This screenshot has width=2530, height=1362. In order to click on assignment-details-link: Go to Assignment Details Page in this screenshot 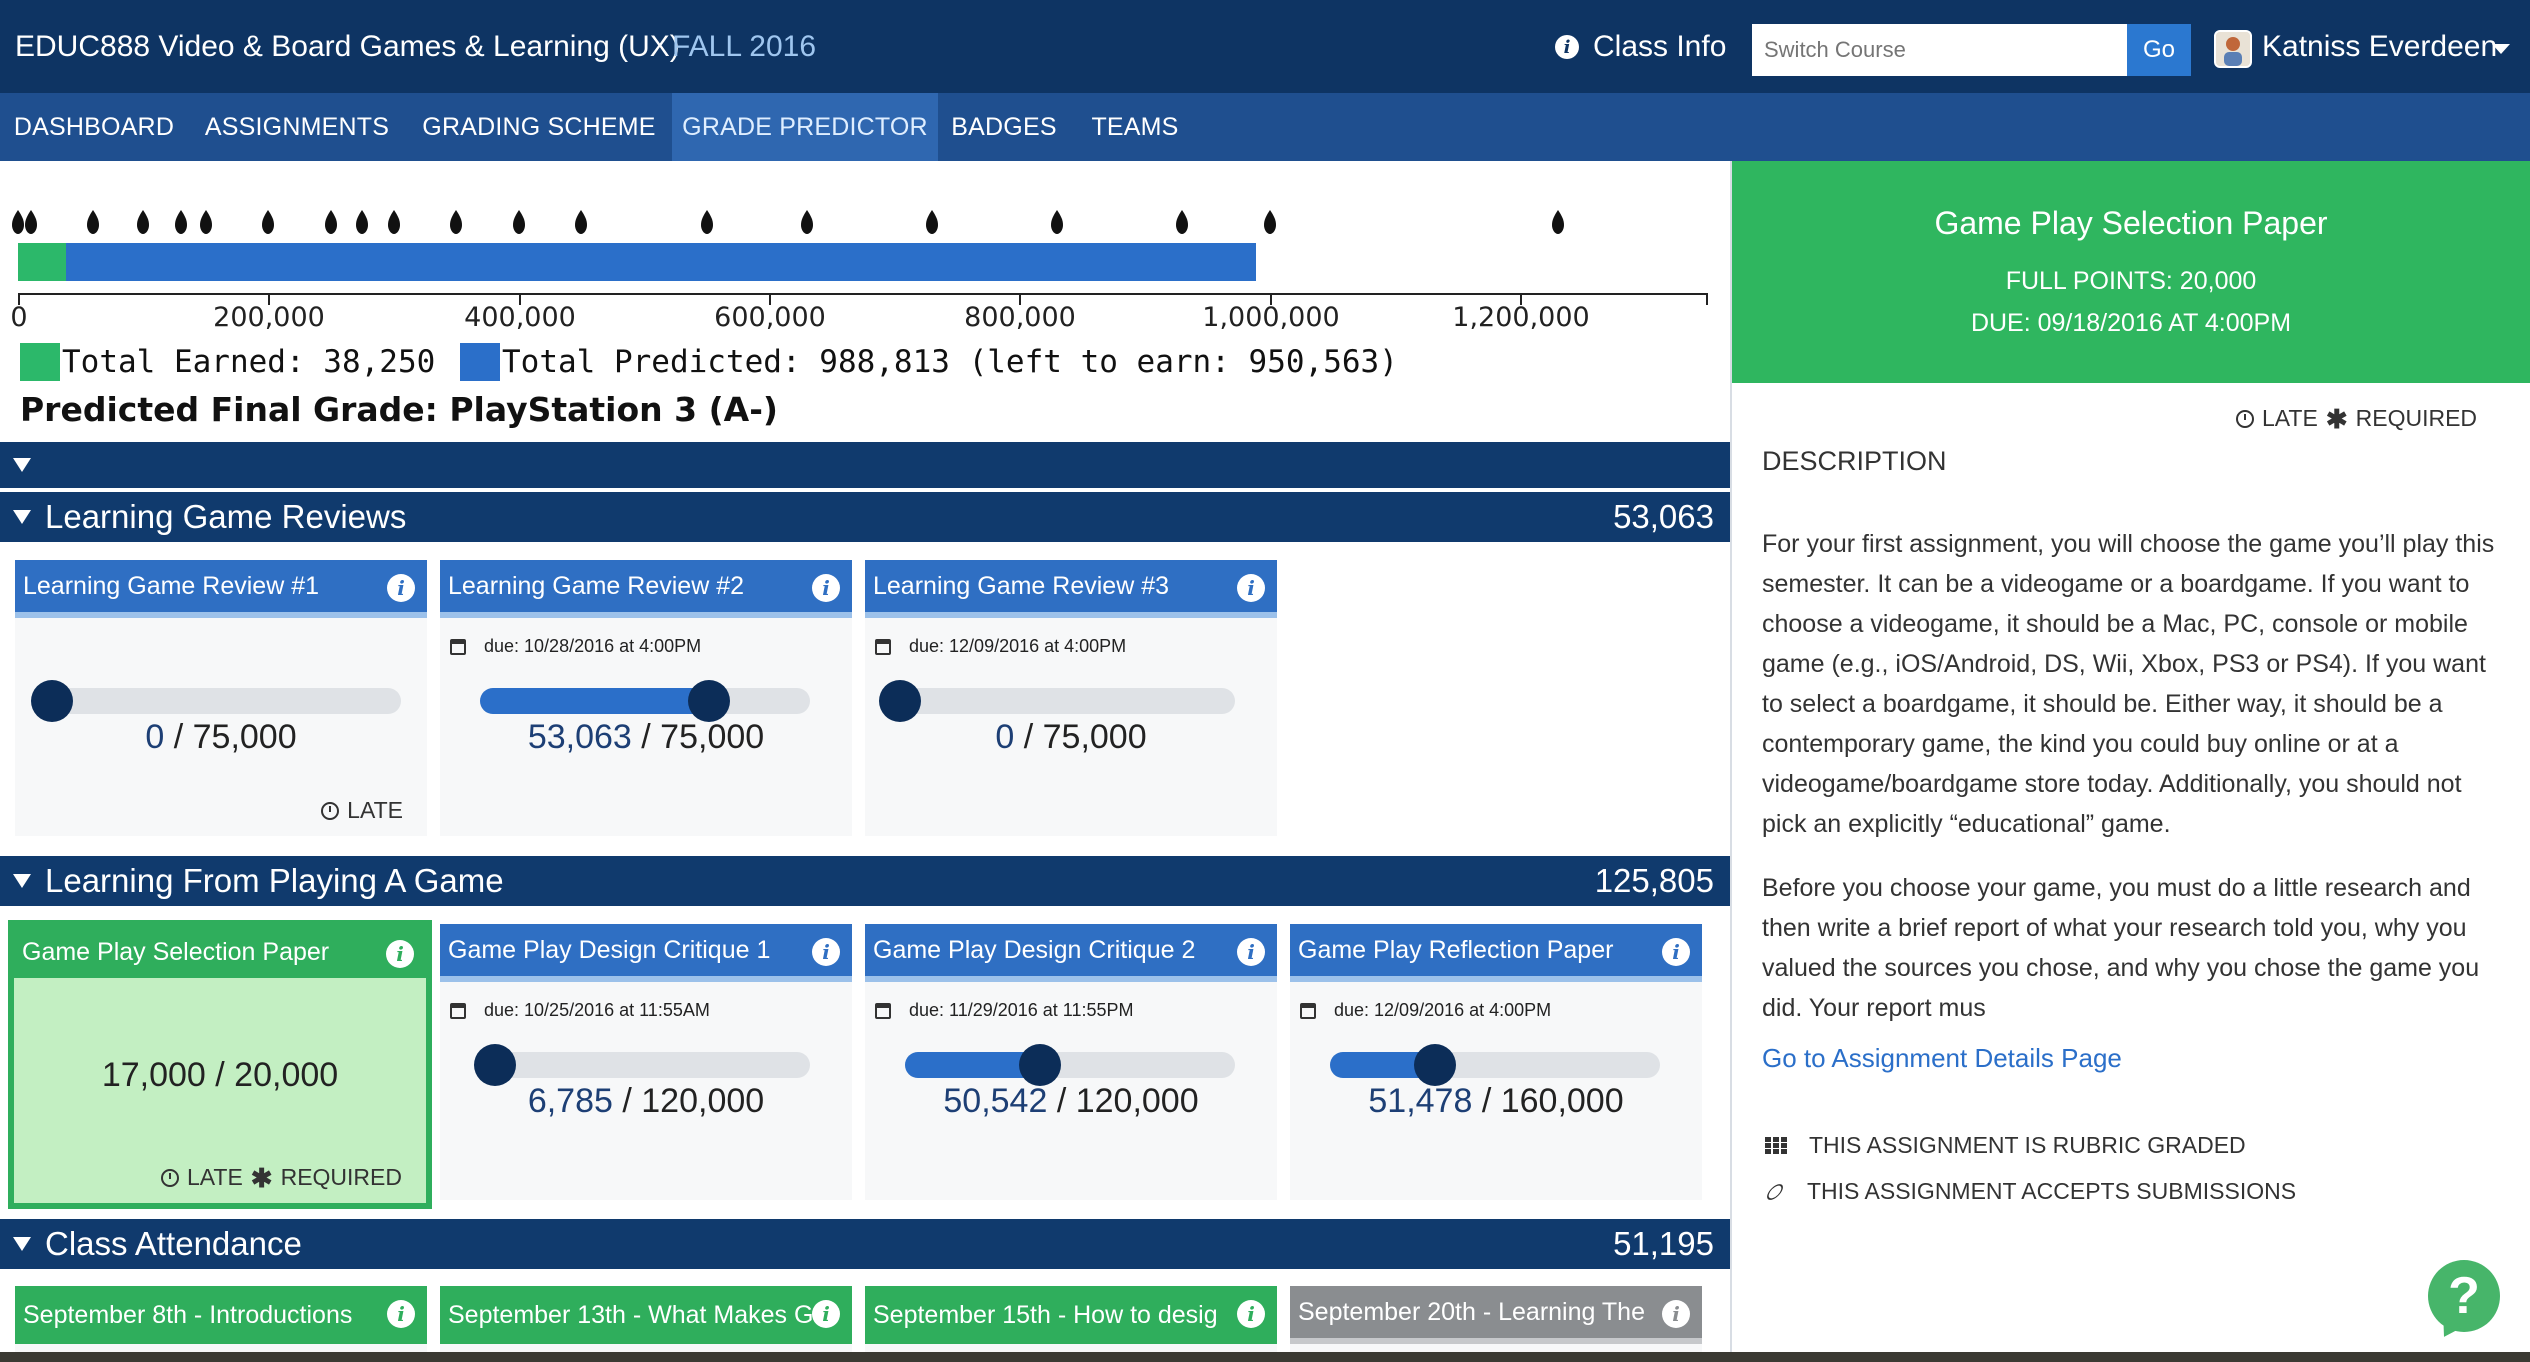, I will do `click(1942, 1058)`.